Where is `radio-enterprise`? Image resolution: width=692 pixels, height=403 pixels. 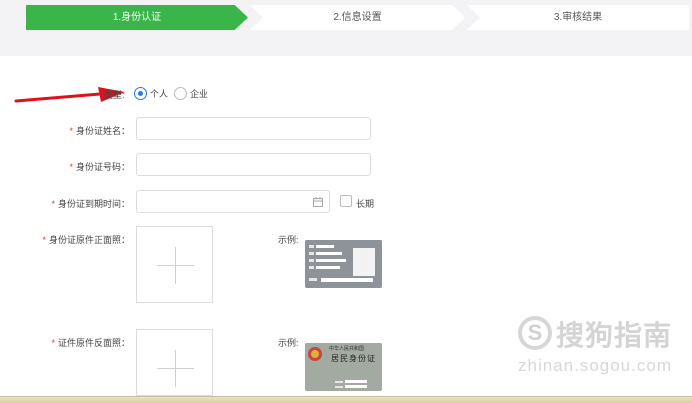 radio-enterprise is located at coordinates (181, 93).